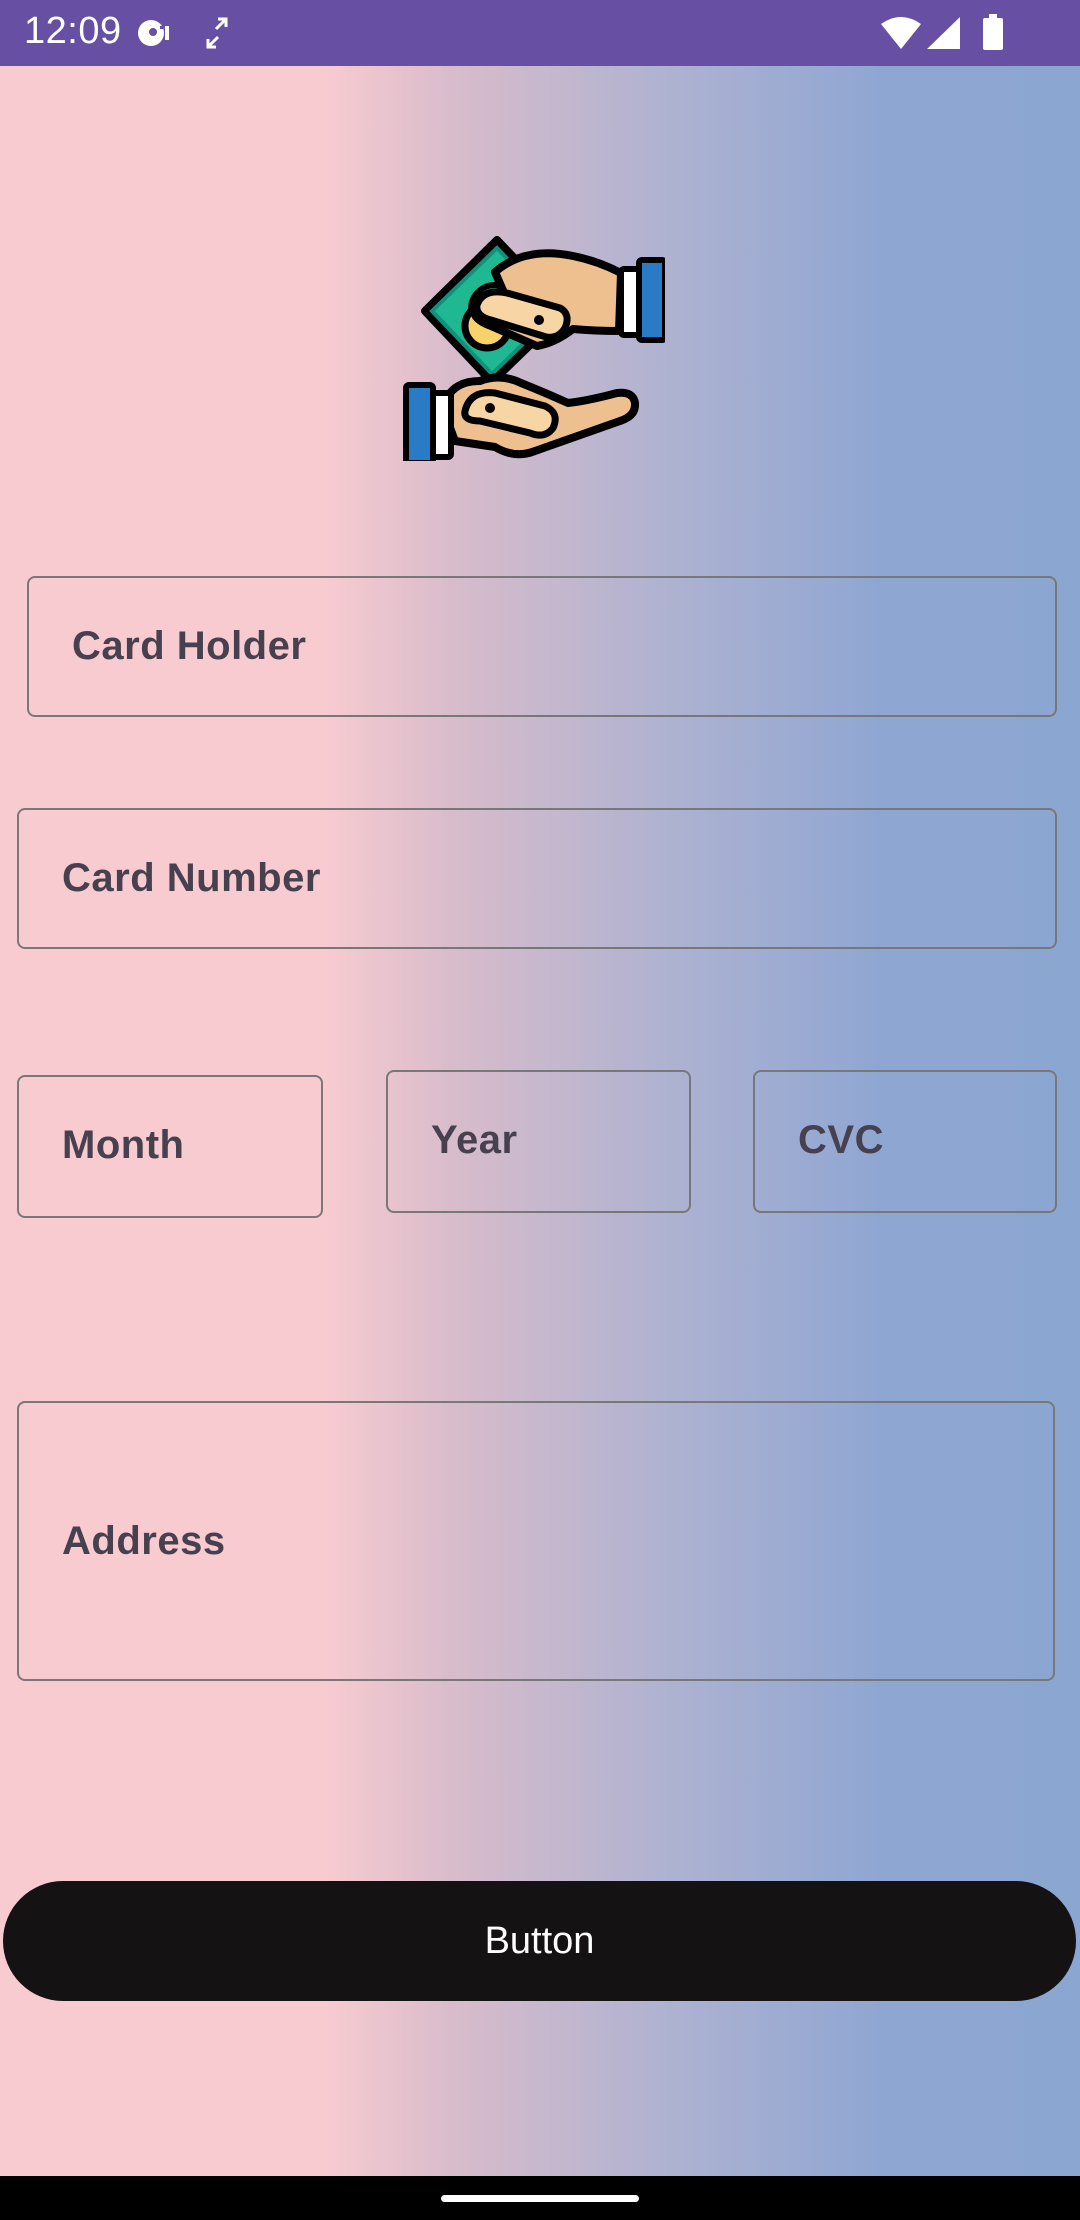 The height and width of the screenshot is (2220, 1080). I want to click on battery-icon, so click(993, 34).